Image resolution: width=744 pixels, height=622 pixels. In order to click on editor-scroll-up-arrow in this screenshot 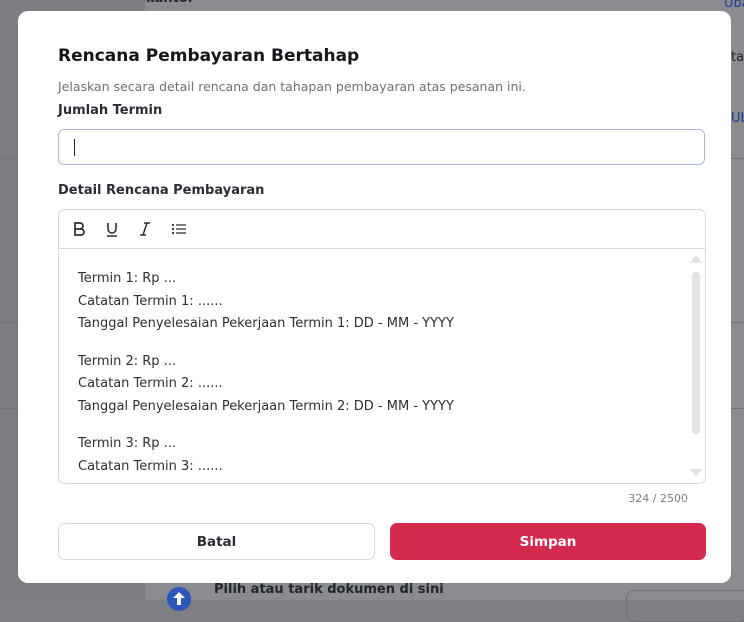, I will do `click(696, 259)`.